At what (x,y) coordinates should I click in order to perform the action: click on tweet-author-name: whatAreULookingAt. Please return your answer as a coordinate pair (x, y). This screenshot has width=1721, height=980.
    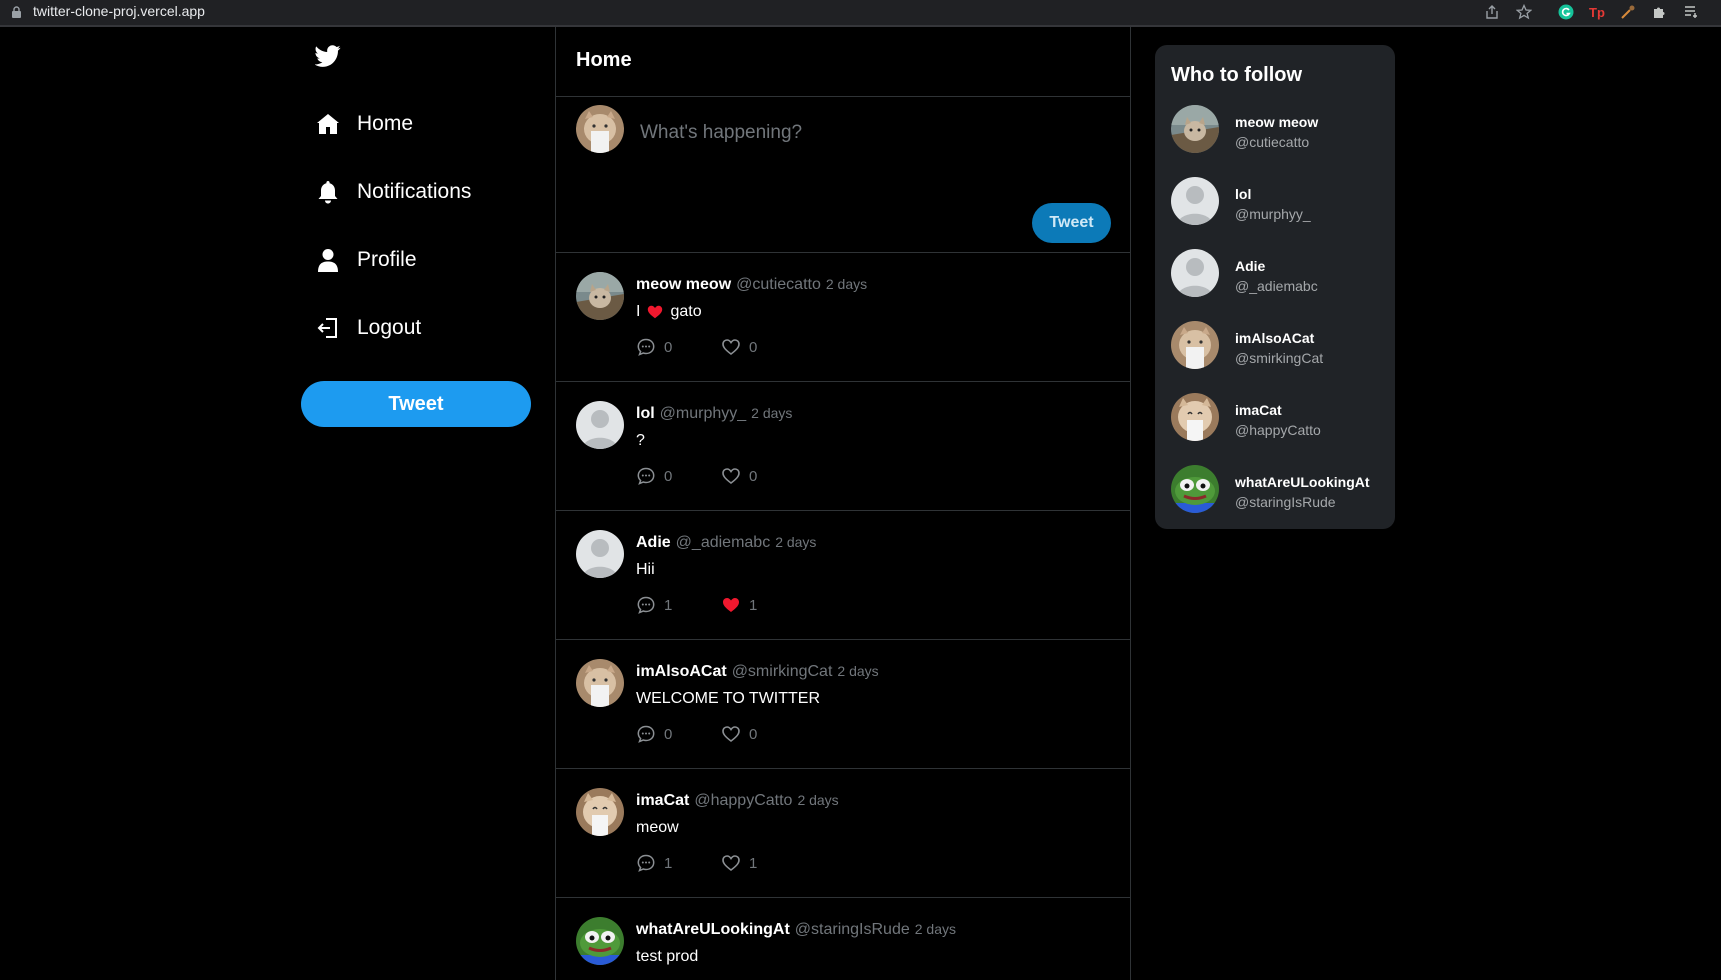
    Looking at the image, I should click on (713, 929).